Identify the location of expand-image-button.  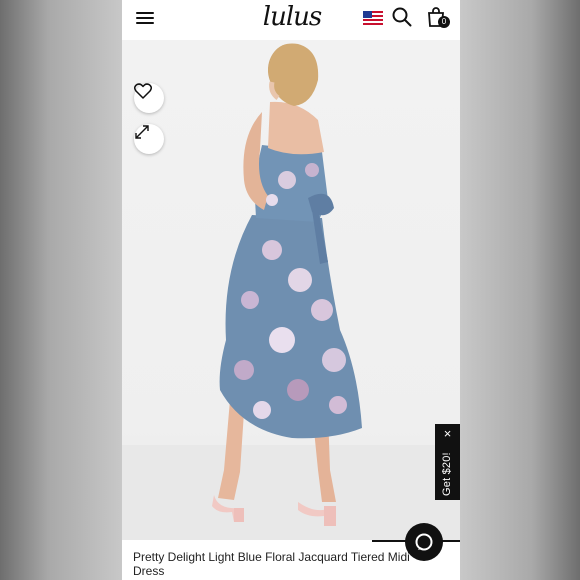
(149, 139).